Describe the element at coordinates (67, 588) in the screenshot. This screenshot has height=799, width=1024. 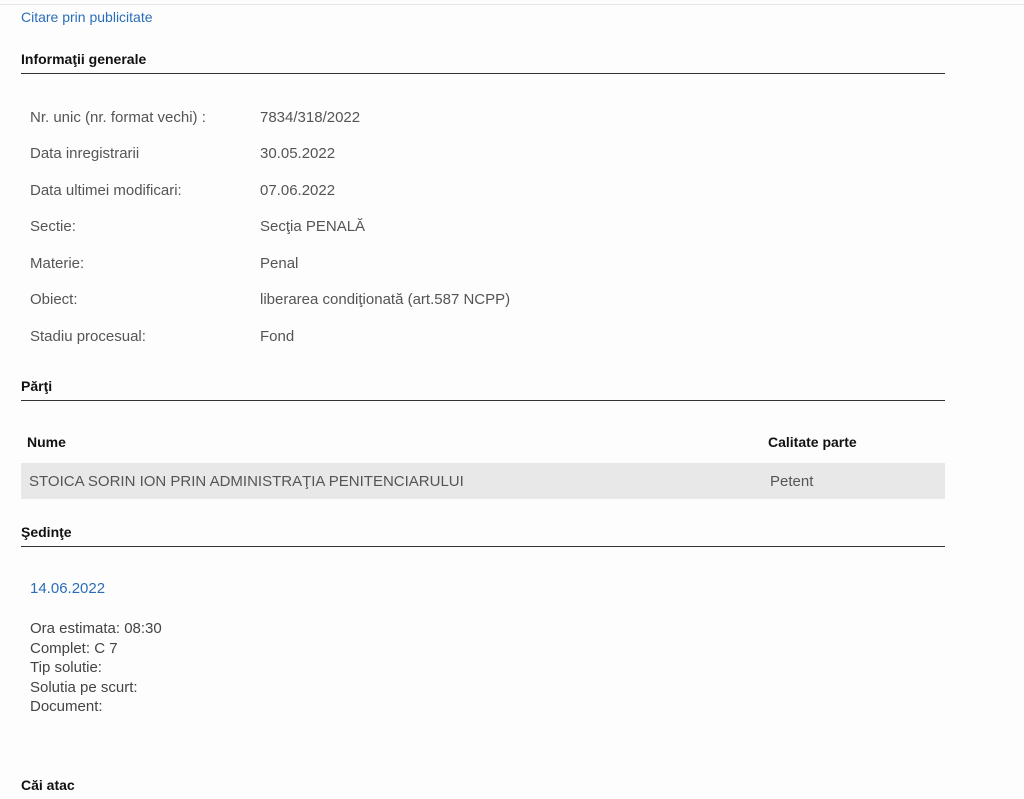
I see `hearing-date-link: 14.06.2022` at that location.